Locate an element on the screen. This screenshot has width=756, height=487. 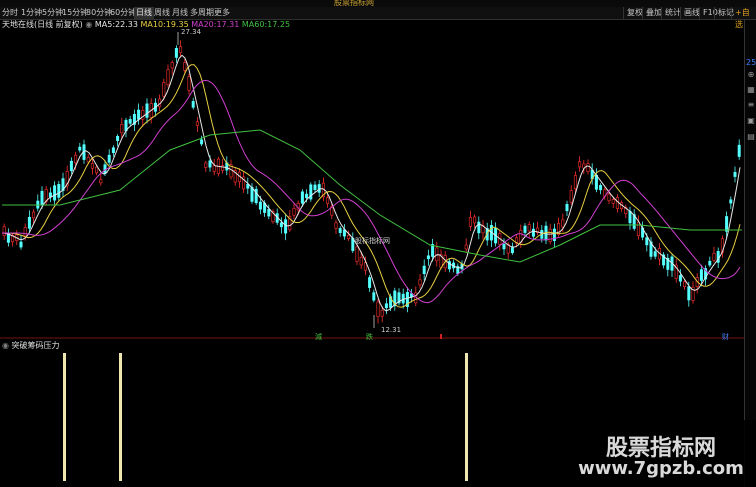
site-watermark: 股票指标网 www.7gpzb.com is located at coordinates (661, 453).